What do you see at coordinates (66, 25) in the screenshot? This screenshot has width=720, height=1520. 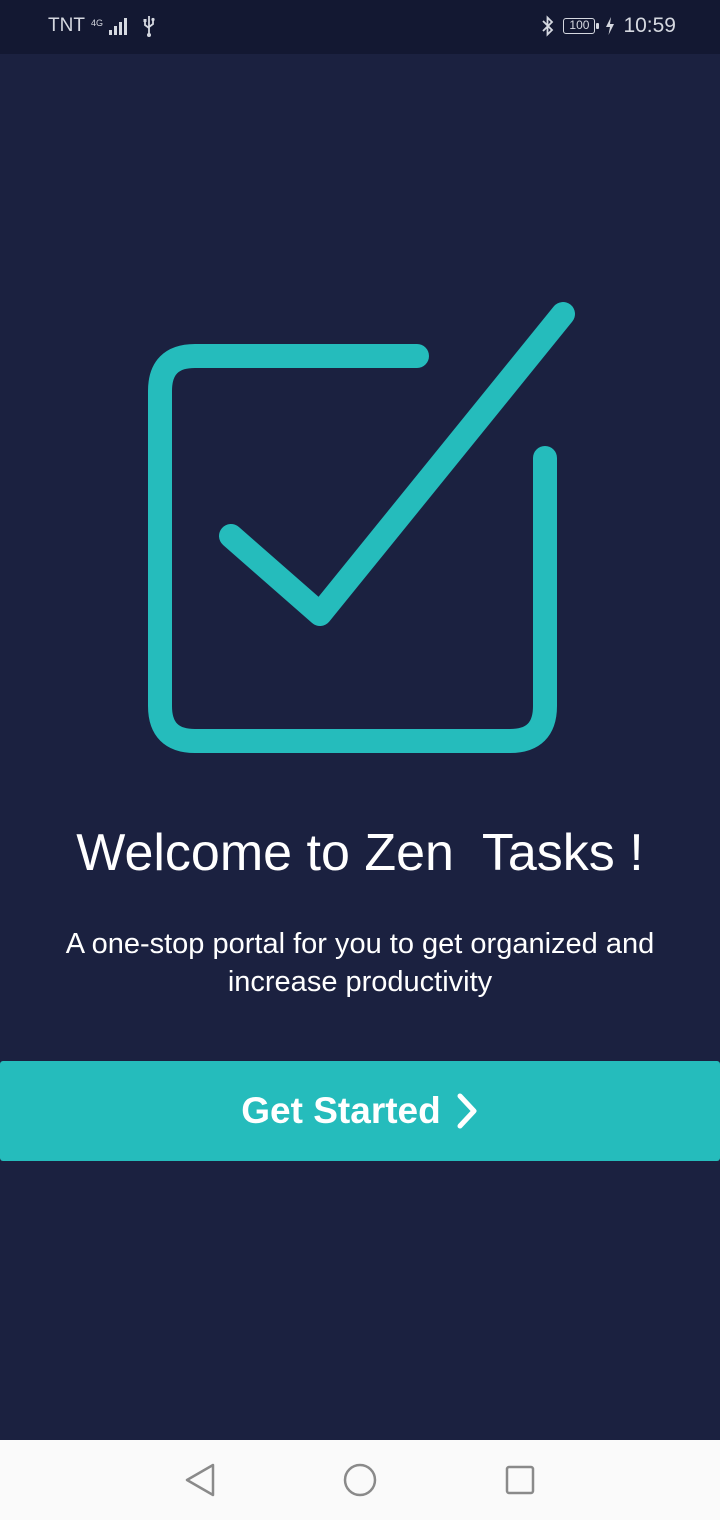 I see `carrier-name: TNT` at bounding box center [66, 25].